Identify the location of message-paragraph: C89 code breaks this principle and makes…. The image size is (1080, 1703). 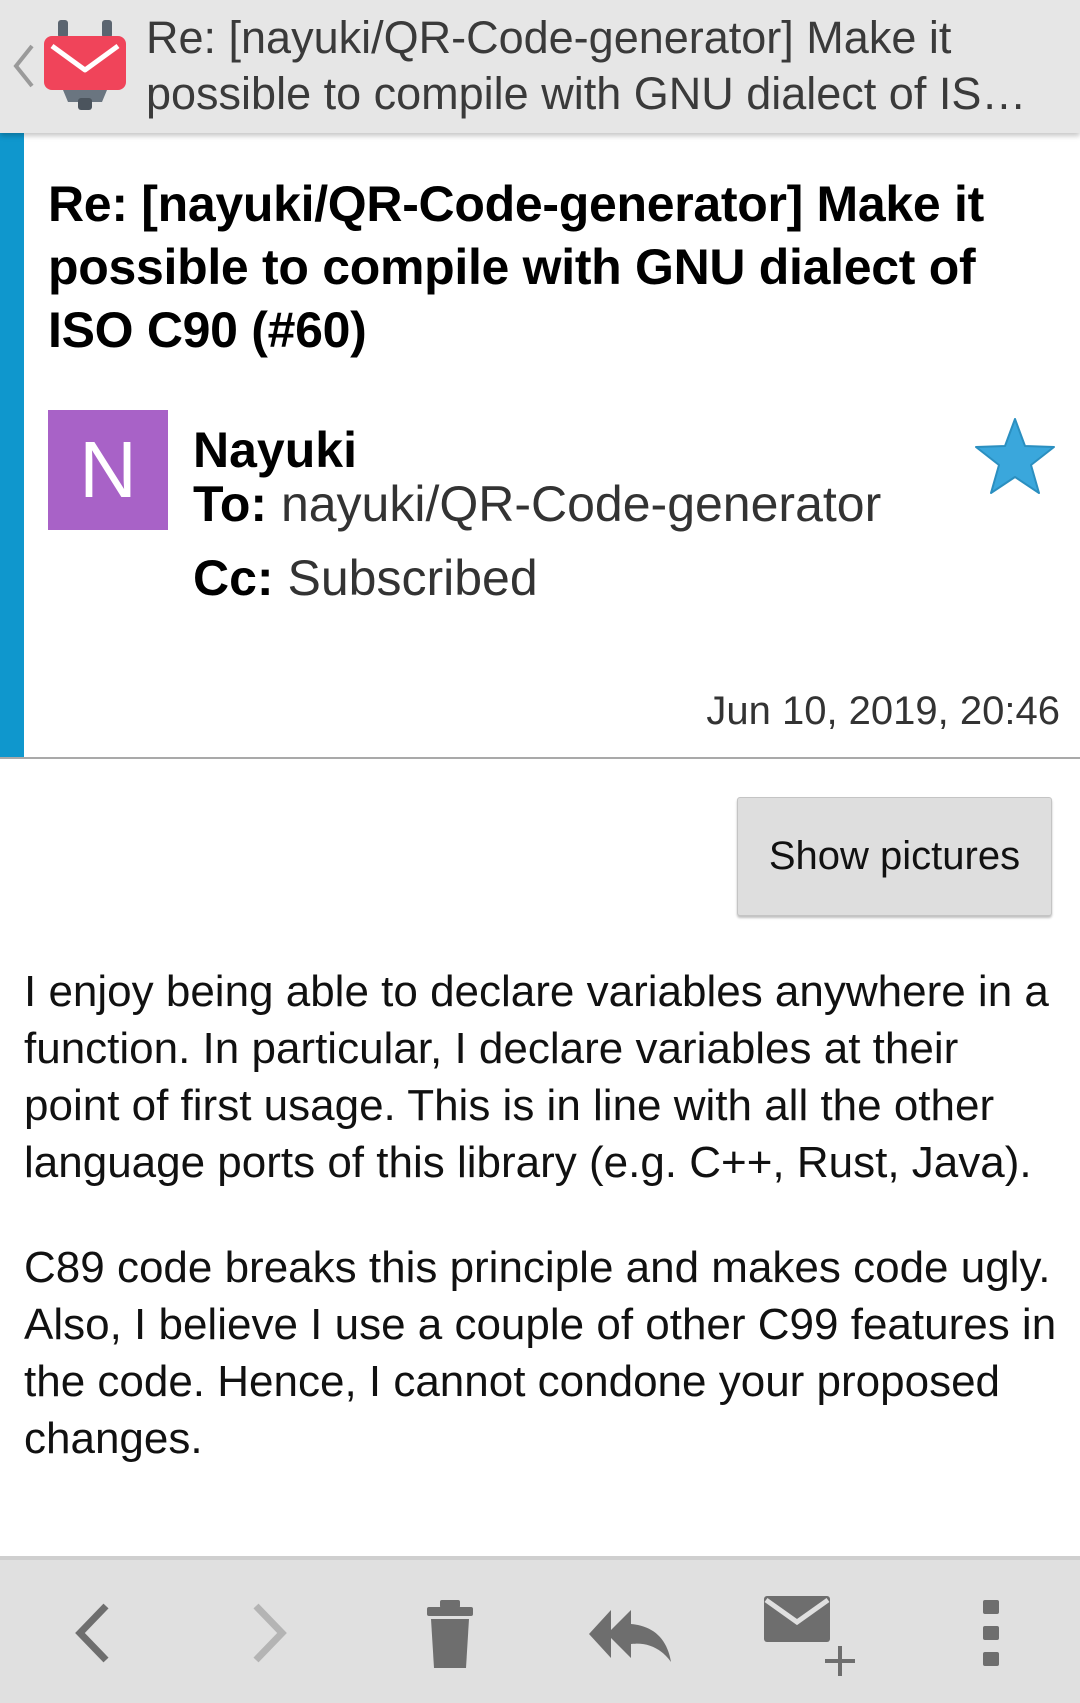
(540, 1353).